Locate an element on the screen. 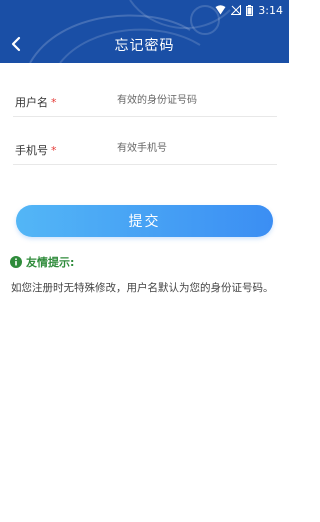  wifi-icon is located at coordinates (220, 10).